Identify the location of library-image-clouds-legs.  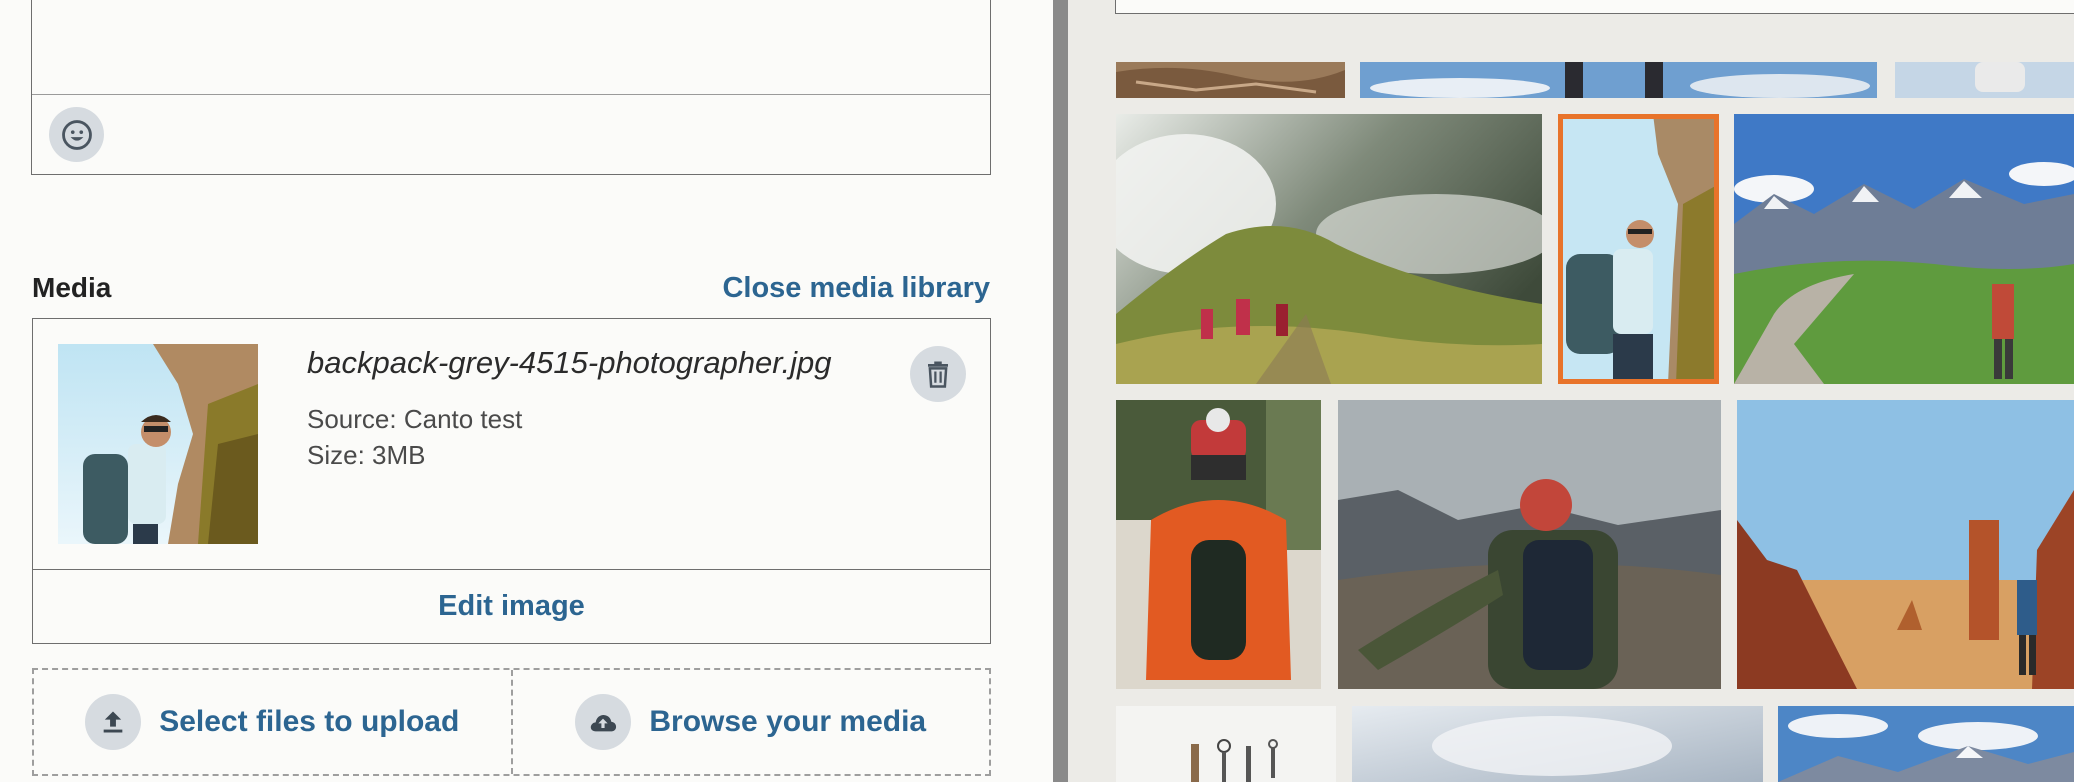
(1618, 80).